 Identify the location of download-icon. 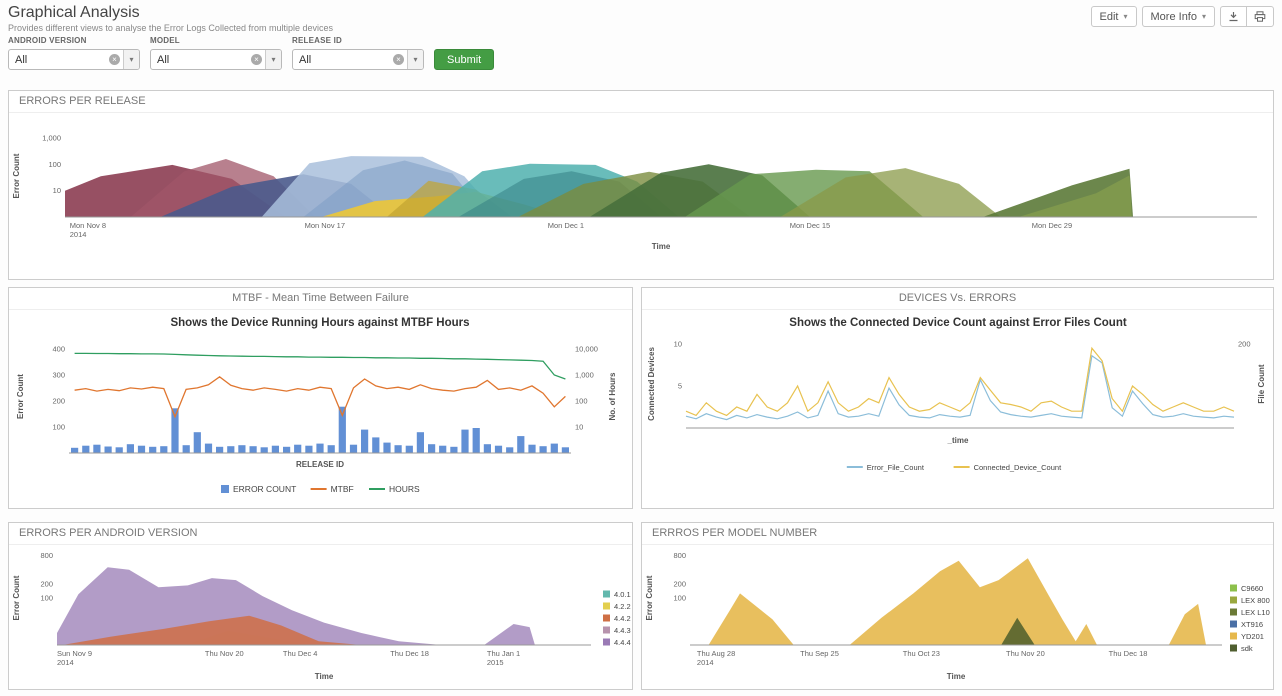
(1233, 17).